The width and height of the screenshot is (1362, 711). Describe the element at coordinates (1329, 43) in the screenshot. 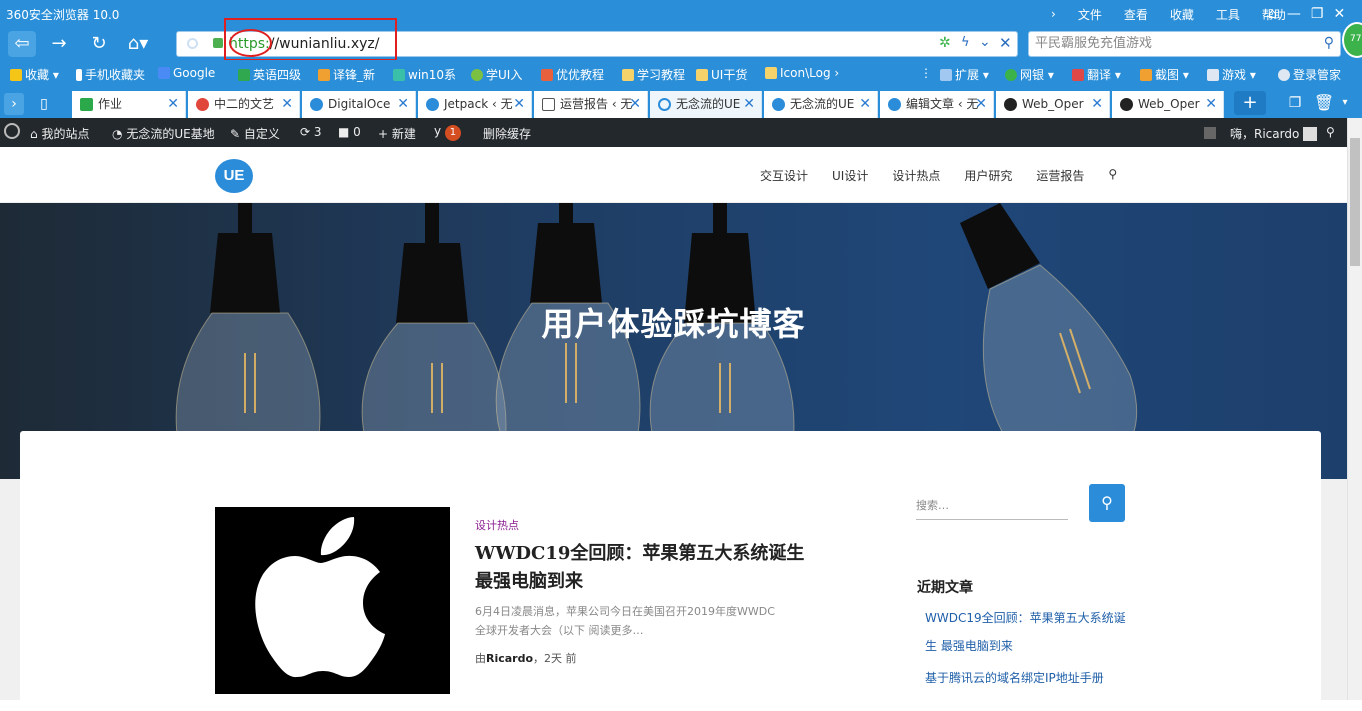

I see `search-icon: ⚲` at that location.